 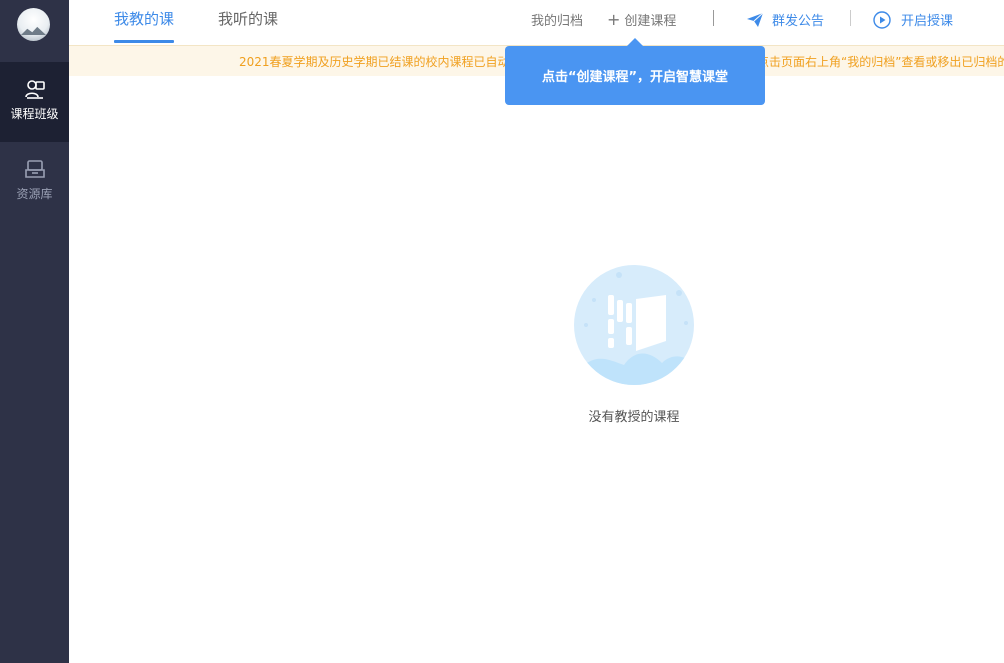 What do you see at coordinates (34, 182) in the screenshot?
I see `sidebar-item-resources: 资源库` at bounding box center [34, 182].